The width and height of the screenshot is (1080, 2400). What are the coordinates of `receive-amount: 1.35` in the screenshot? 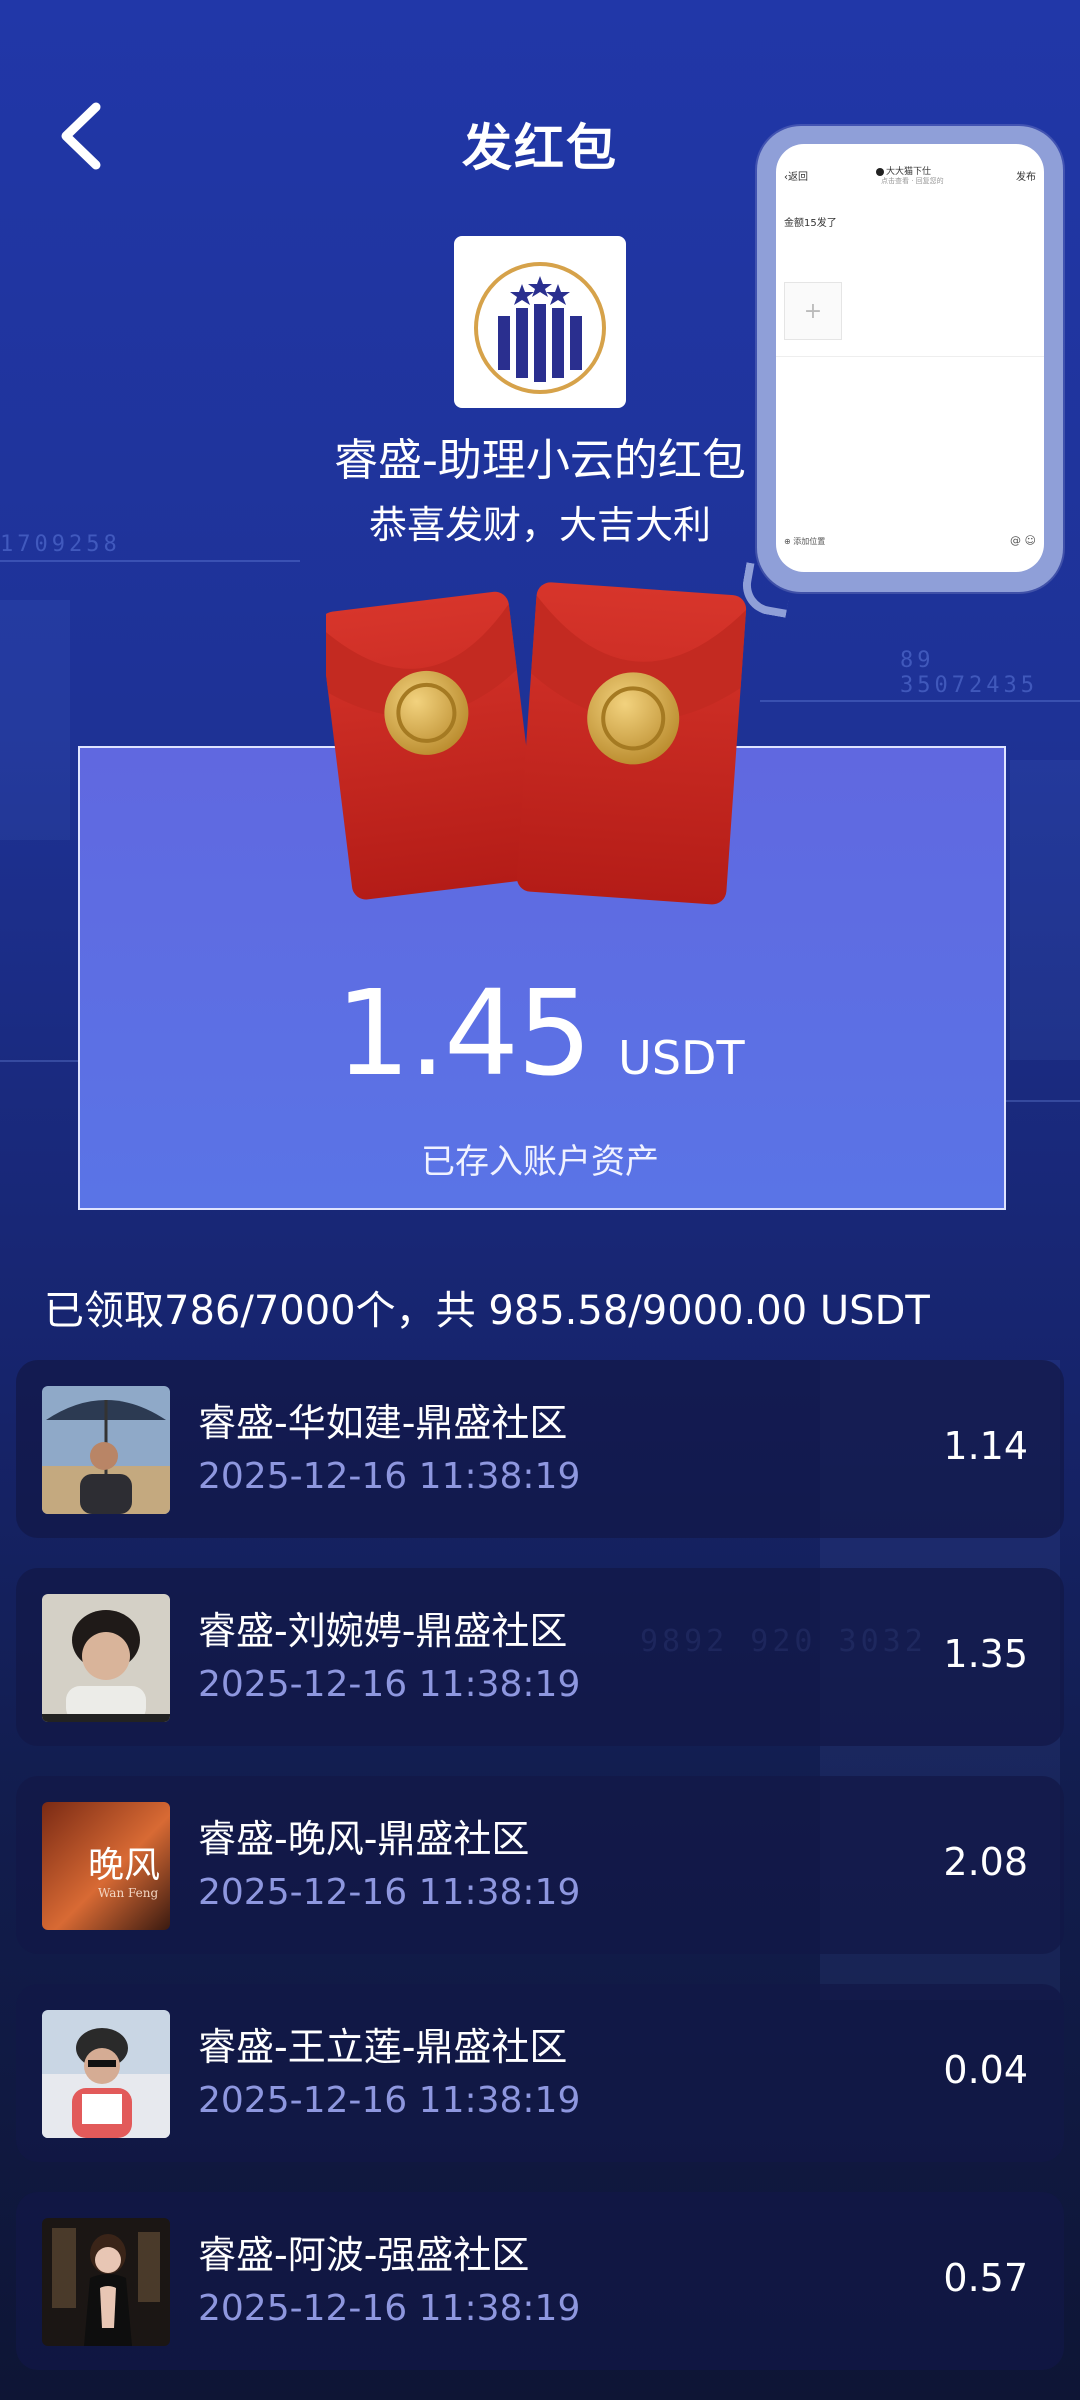 It's located at (985, 1654).